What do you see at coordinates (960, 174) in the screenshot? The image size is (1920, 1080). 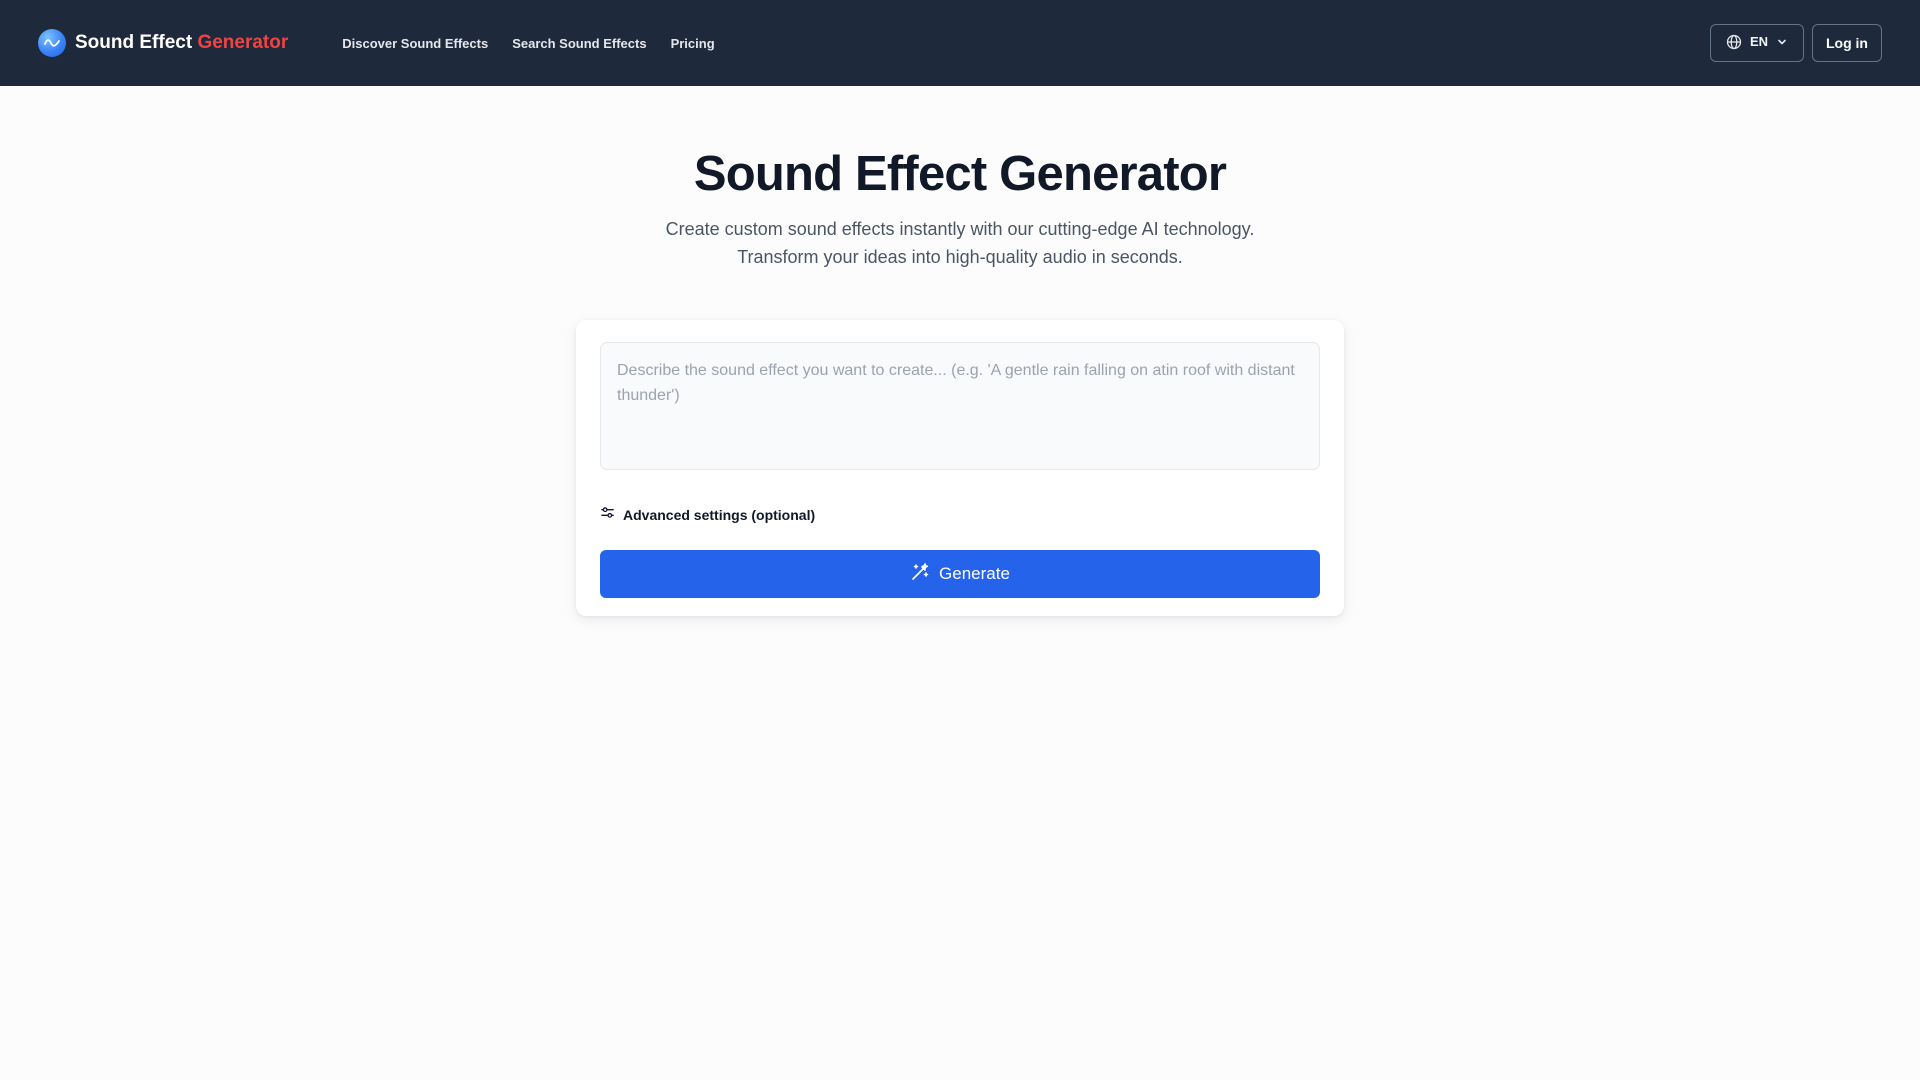 I see `page-title: Sound Effect Generator` at bounding box center [960, 174].